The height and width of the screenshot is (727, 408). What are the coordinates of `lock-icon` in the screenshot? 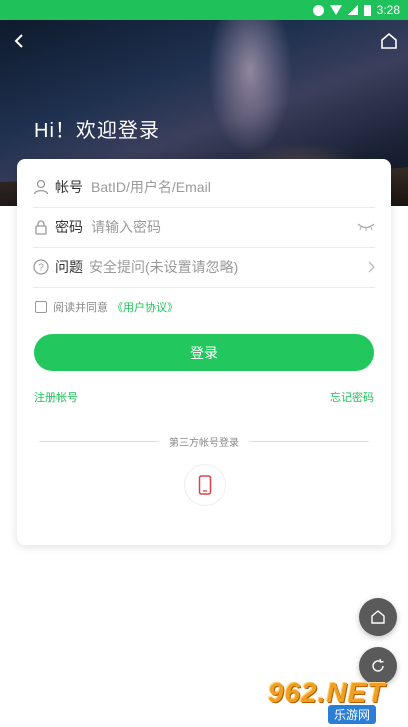 It's located at (41, 227).